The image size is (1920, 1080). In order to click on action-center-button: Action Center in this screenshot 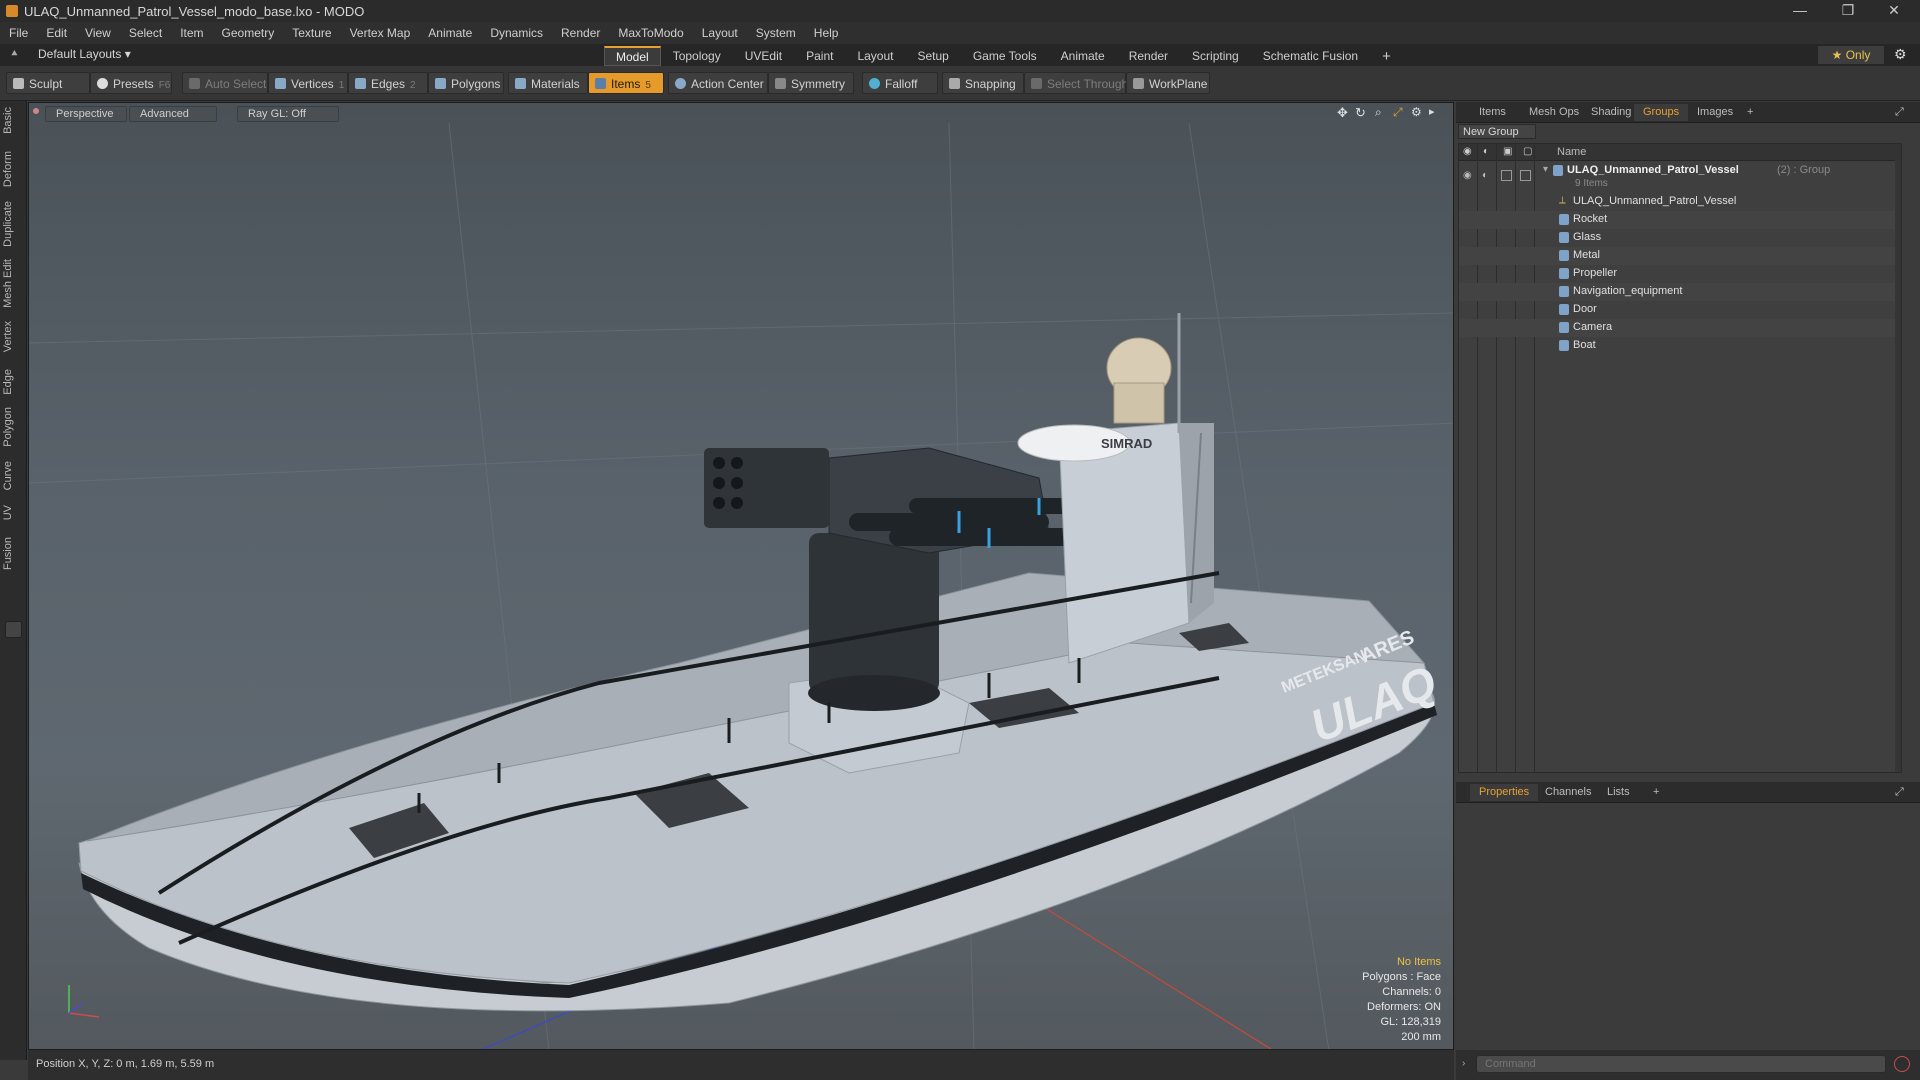, I will do `click(718, 83)`.